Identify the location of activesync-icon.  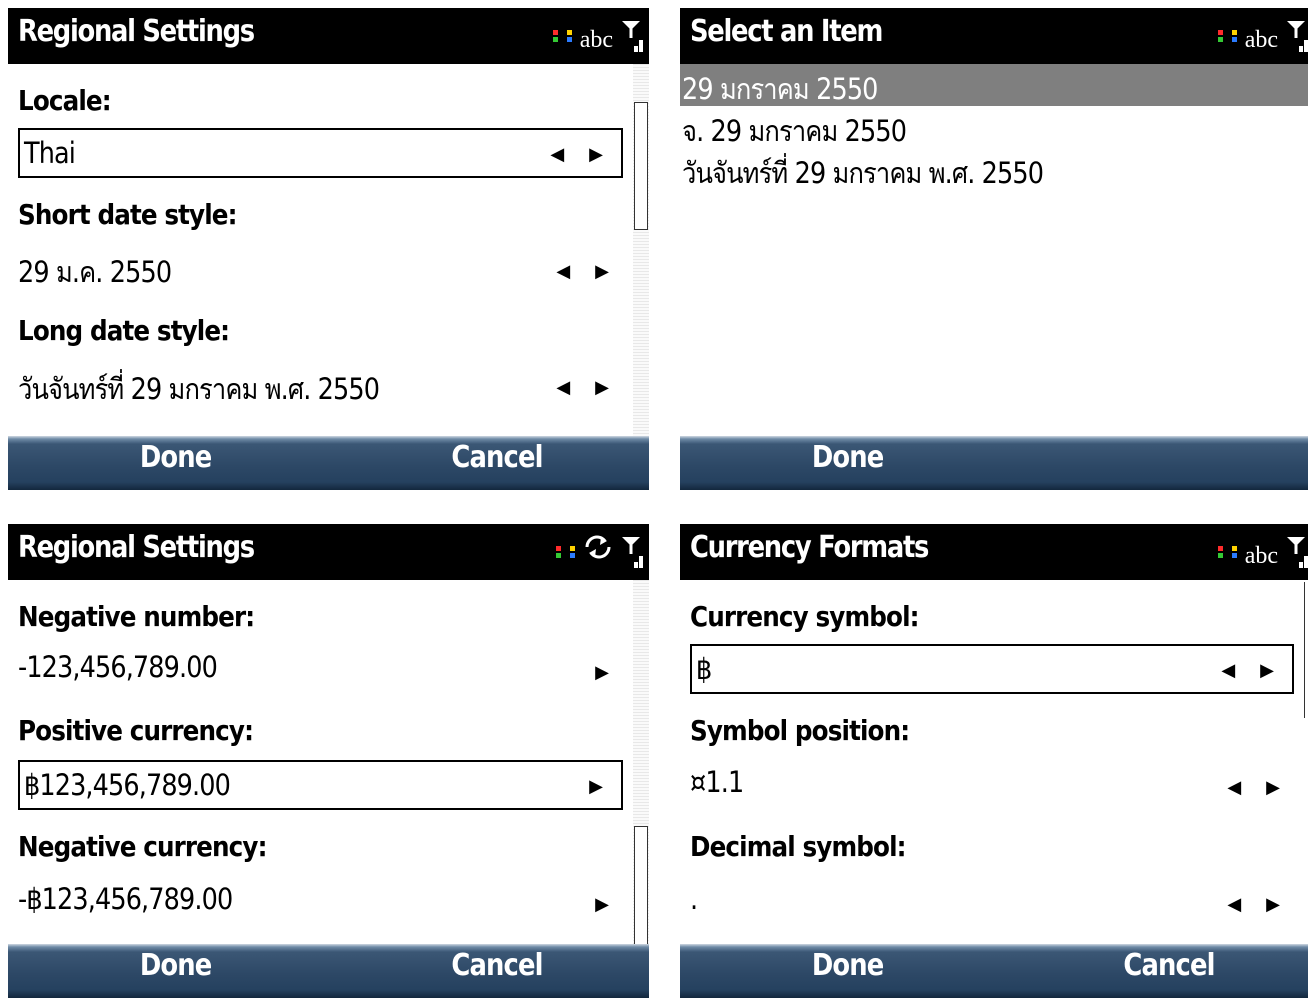
(598, 550).